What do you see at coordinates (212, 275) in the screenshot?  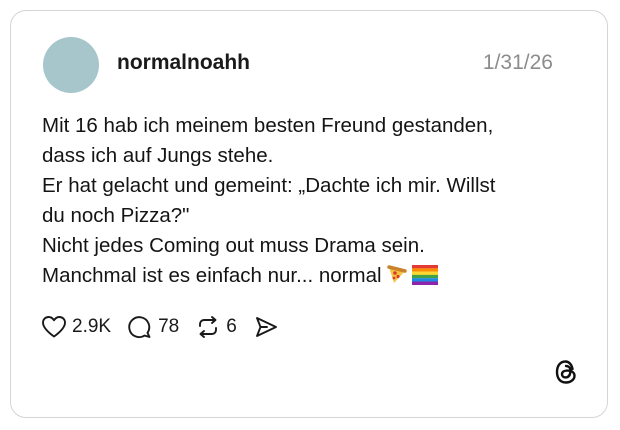 I see `post-text-line: Manchmal ist es einfach nur... normal` at bounding box center [212, 275].